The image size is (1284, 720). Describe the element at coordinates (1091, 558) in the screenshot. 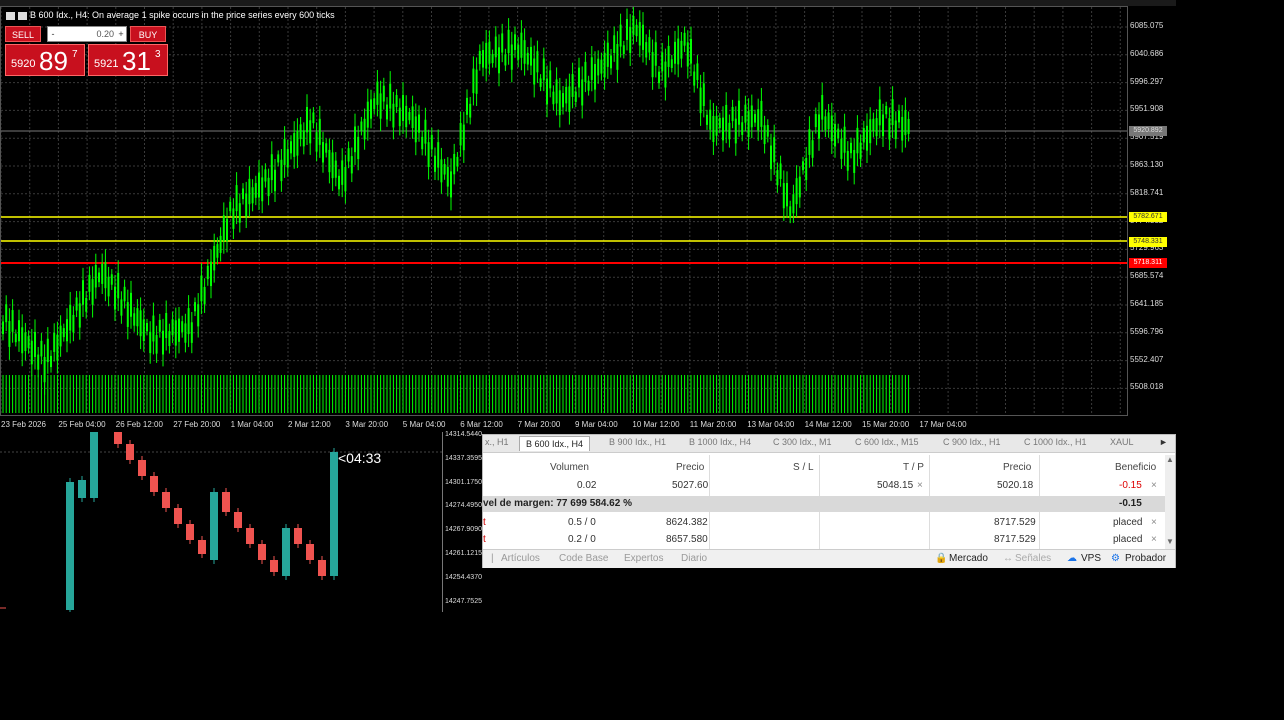

I see `tab-vps: VPS` at that location.